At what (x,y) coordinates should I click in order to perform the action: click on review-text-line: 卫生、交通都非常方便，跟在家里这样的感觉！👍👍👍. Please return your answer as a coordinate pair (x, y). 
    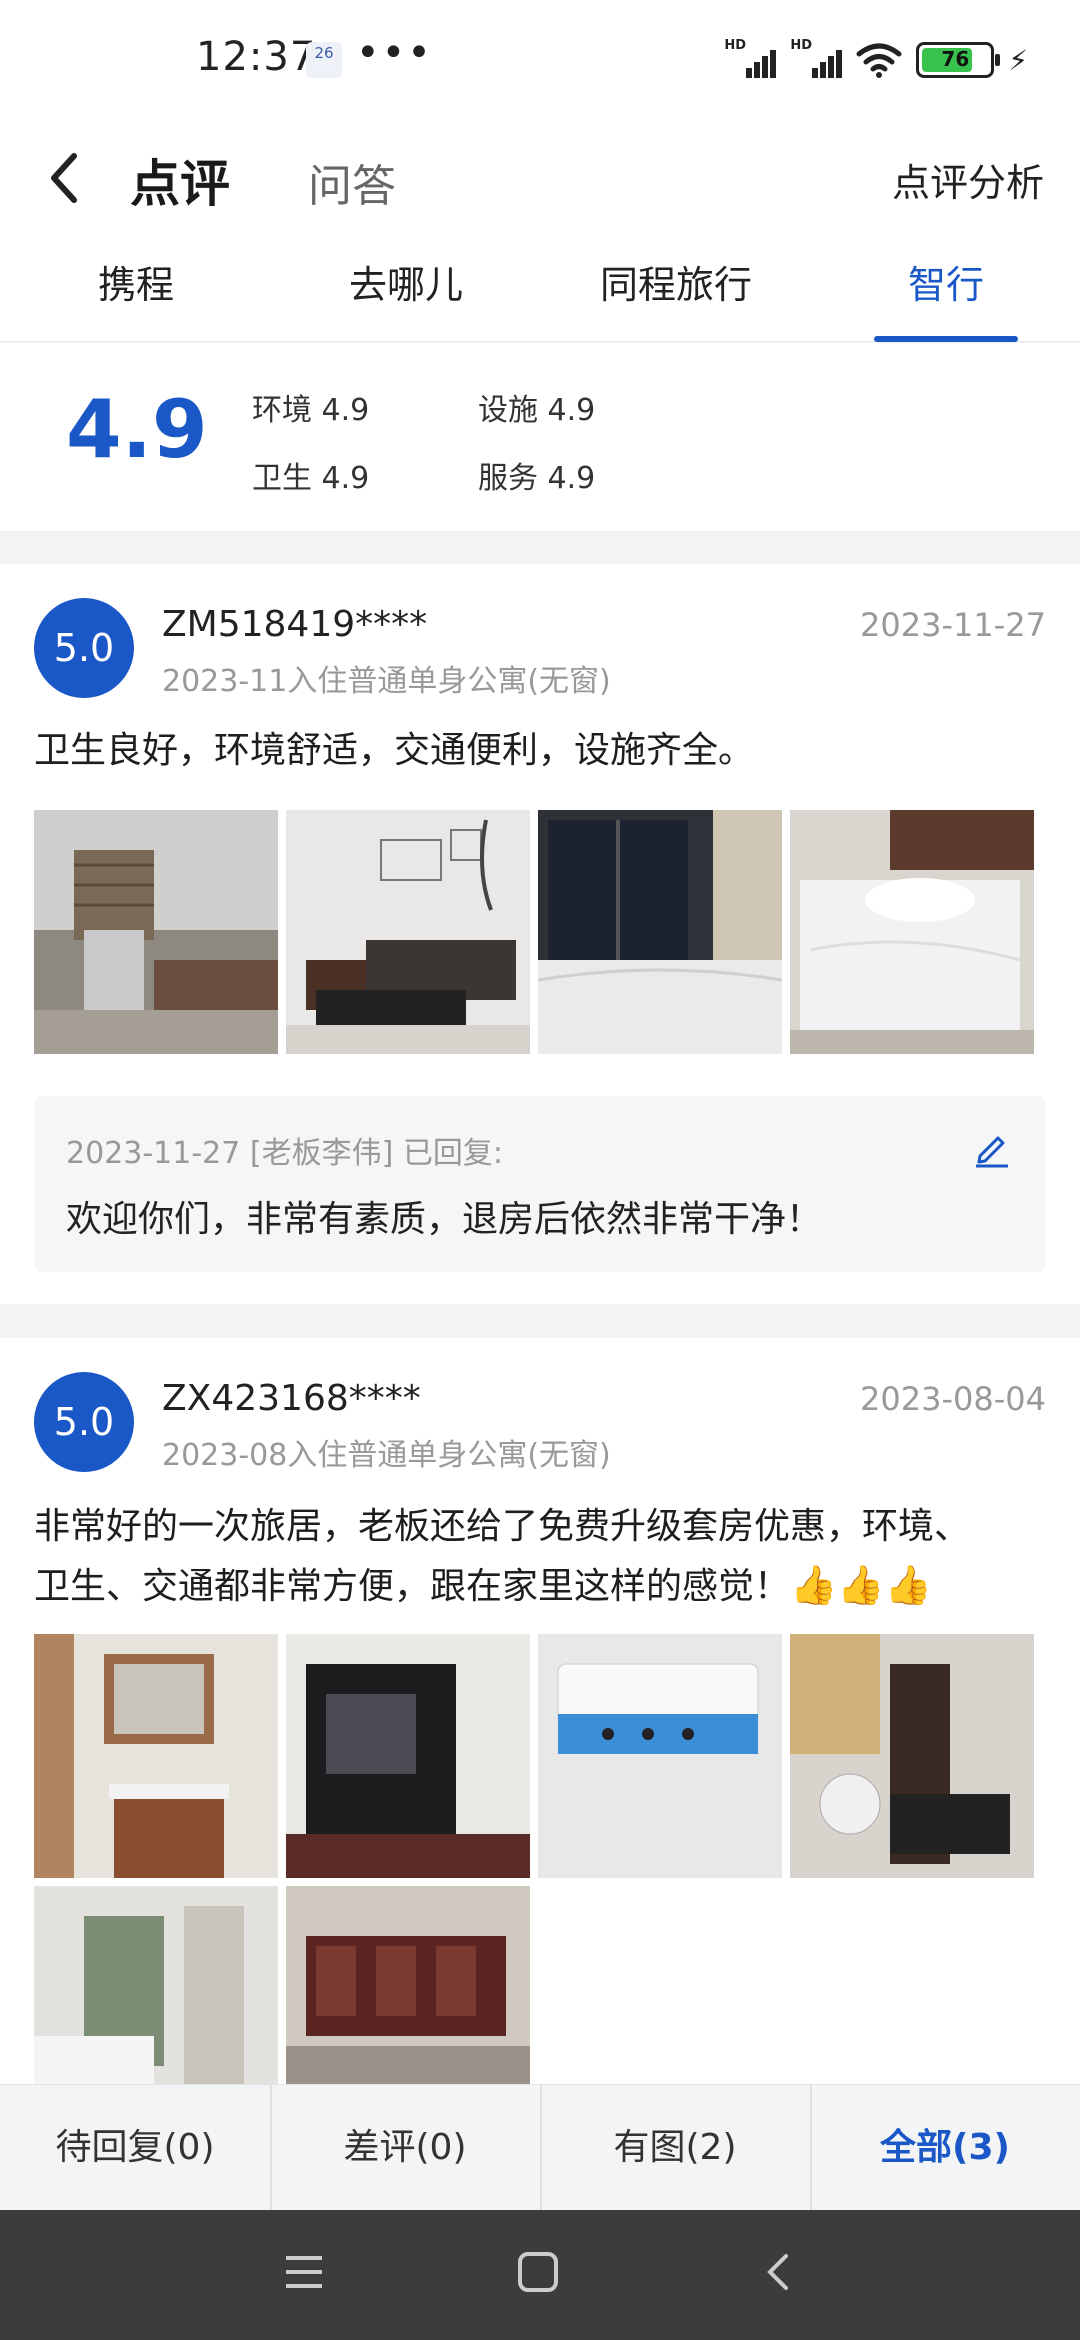
    Looking at the image, I should click on (540, 1586).